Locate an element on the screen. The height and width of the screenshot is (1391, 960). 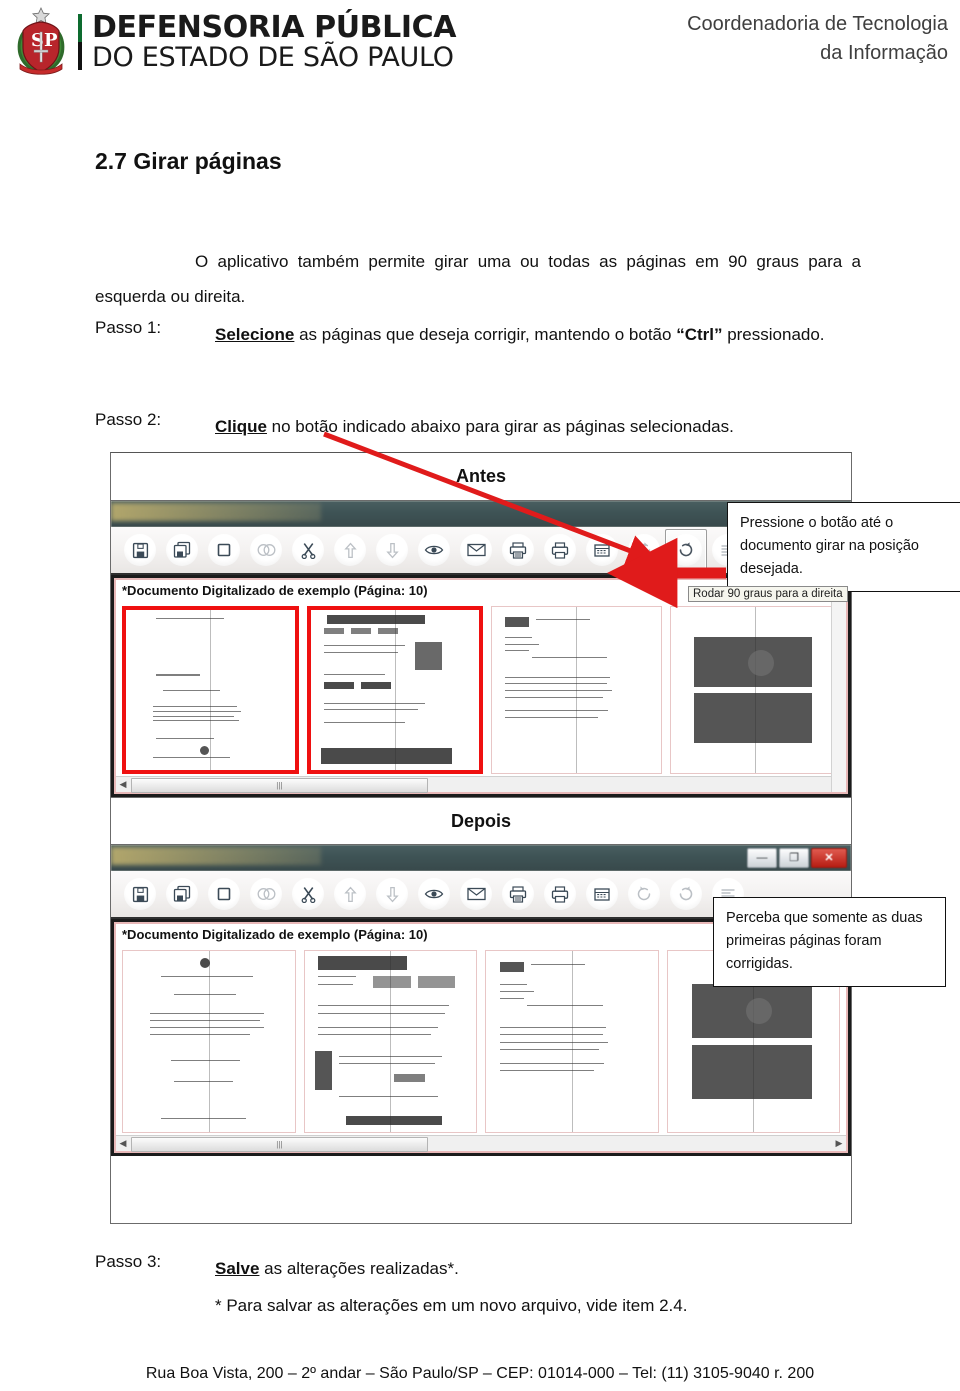
thumbnail-page-1-rotated is located at coordinates (209, 1041).